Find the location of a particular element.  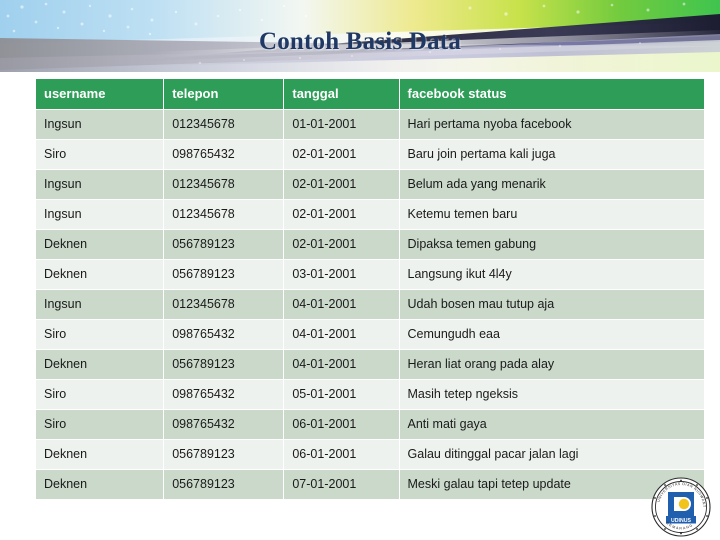

logo-center-text: UDINUS is located at coordinates (681, 521).